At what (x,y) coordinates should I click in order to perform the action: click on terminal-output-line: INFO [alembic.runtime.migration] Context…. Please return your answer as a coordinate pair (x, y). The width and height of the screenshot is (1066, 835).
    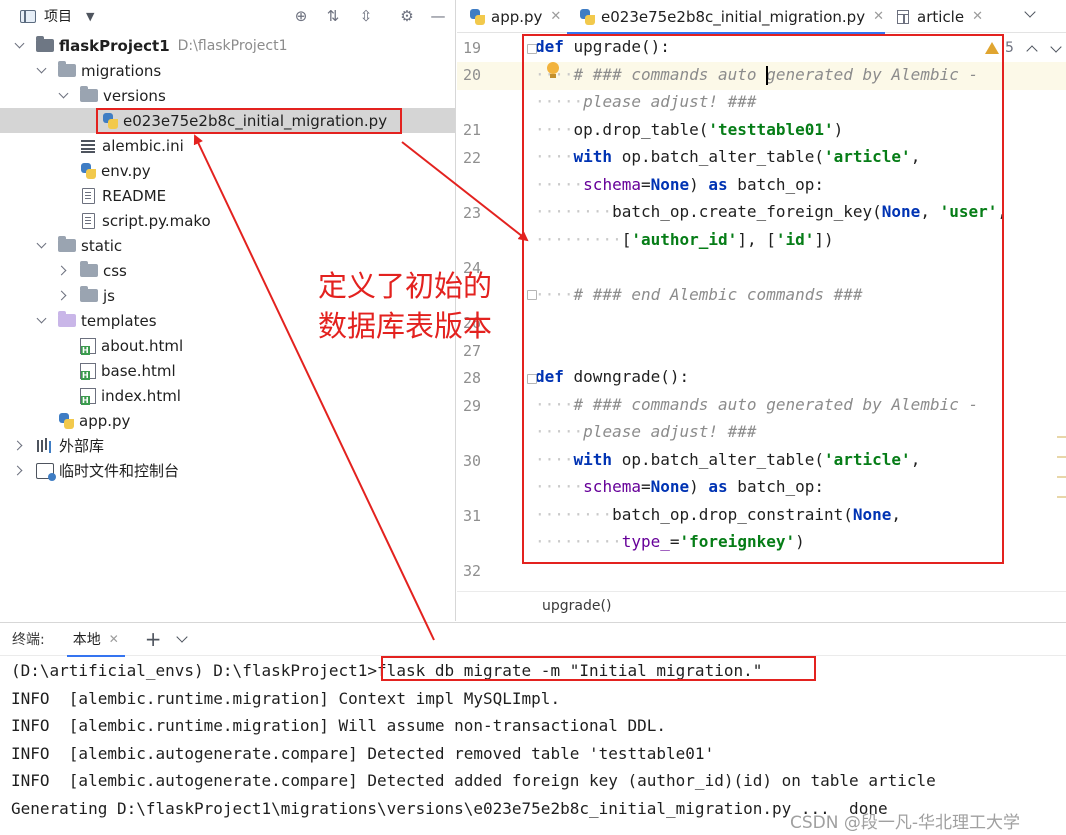
    Looking at the image, I should click on (286, 698).